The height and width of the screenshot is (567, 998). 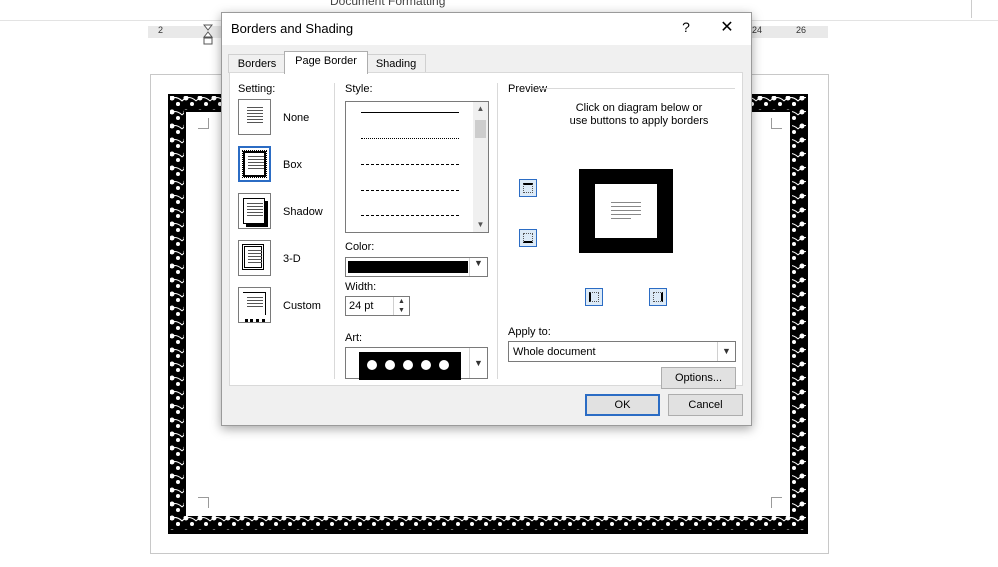 I want to click on indent-marker-icon, so click(x=208, y=35).